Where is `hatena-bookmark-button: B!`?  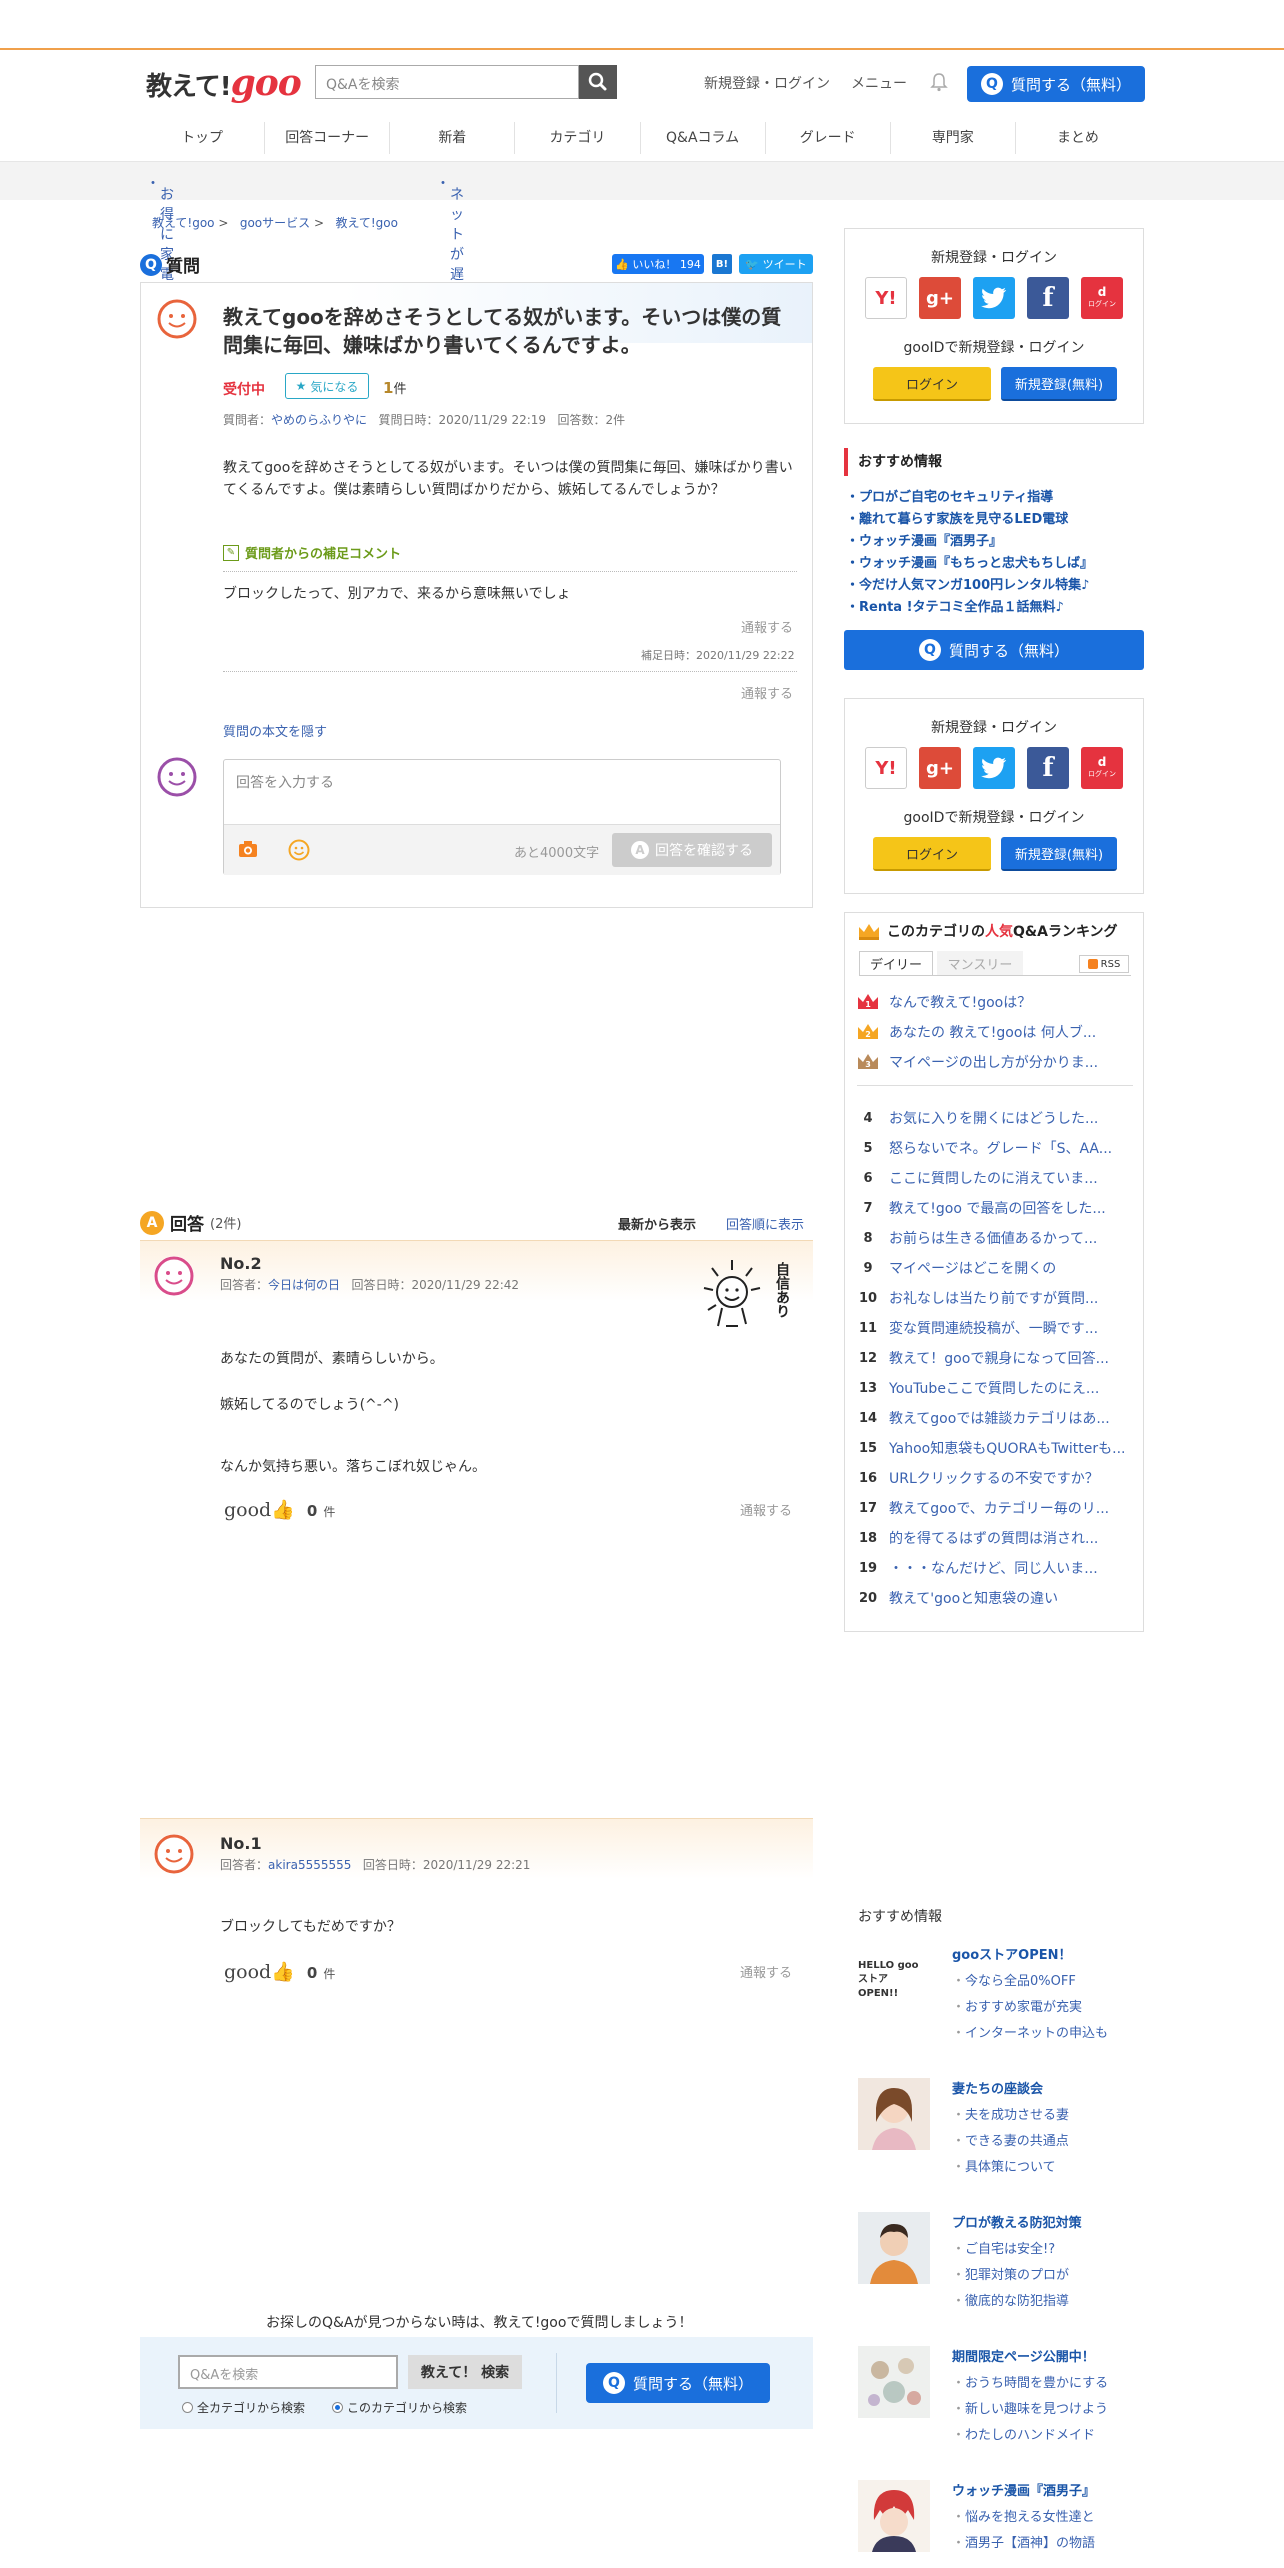 hatena-bookmark-button: B! is located at coordinates (722, 264).